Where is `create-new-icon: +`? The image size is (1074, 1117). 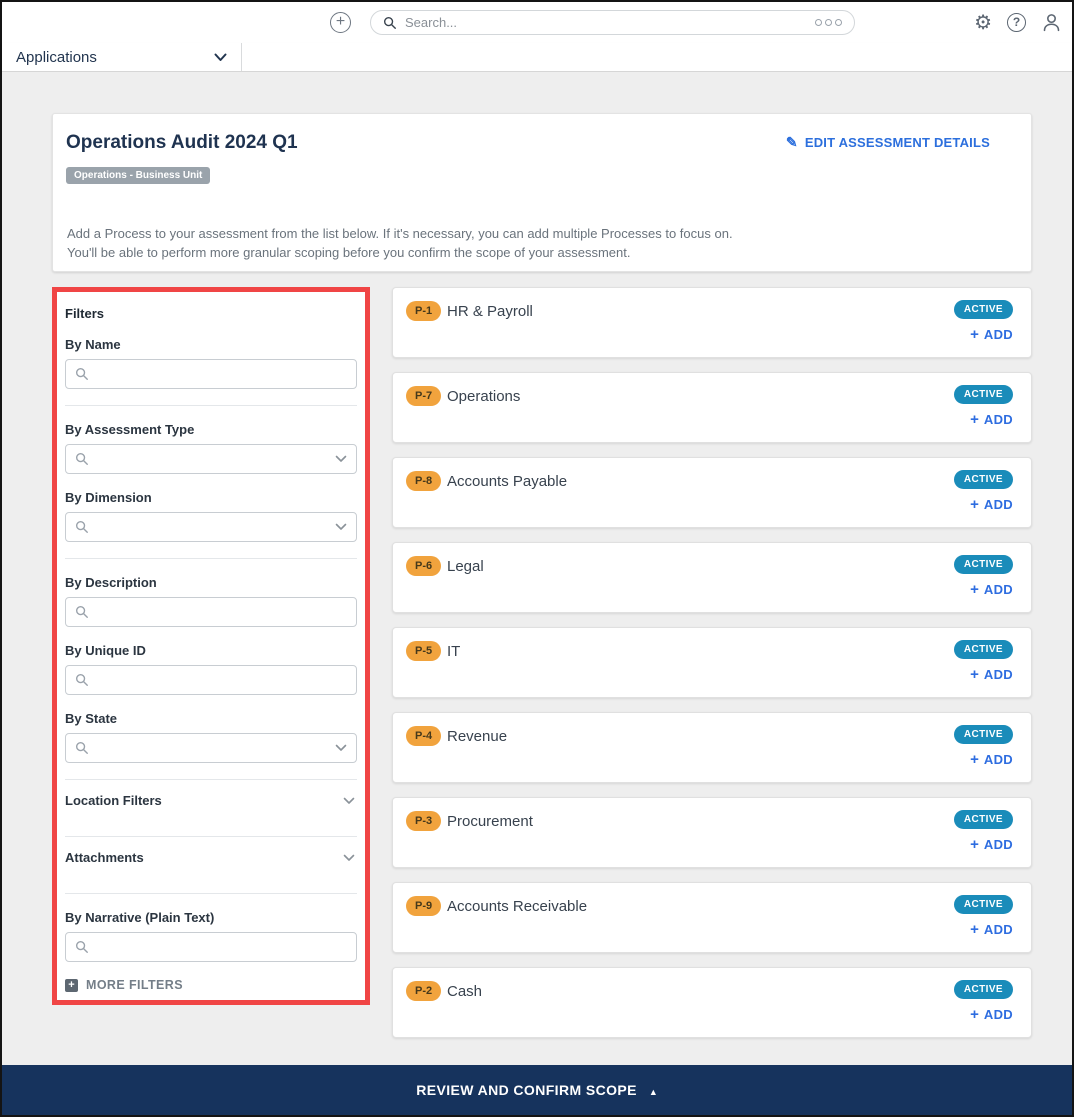
create-new-icon: + is located at coordinates (340, 22).